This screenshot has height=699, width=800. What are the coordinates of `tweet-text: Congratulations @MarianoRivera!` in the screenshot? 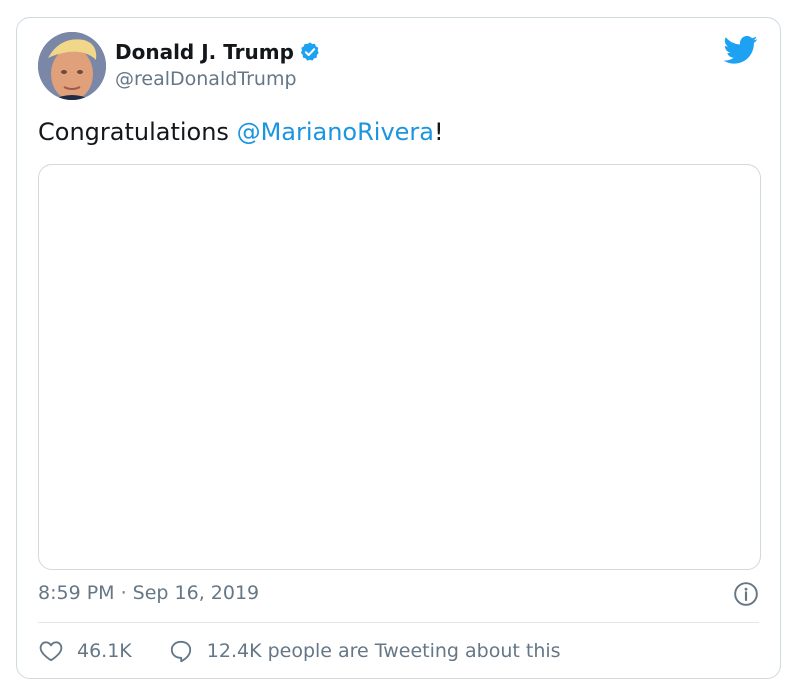 It's located at (241, 132).